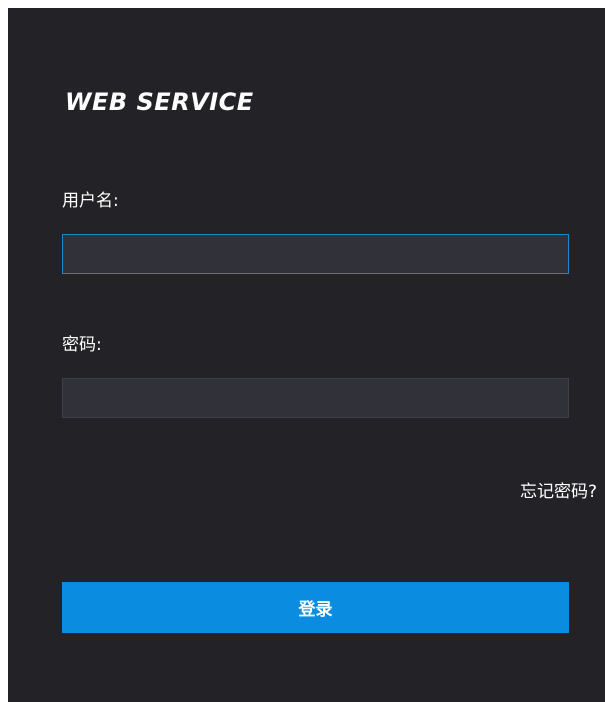 This screenshot has width=605, height=702. Describe the element at coordinates (558, 489) in the screenshot. I see `forgot-password-link: 忘记密码?` at that location.